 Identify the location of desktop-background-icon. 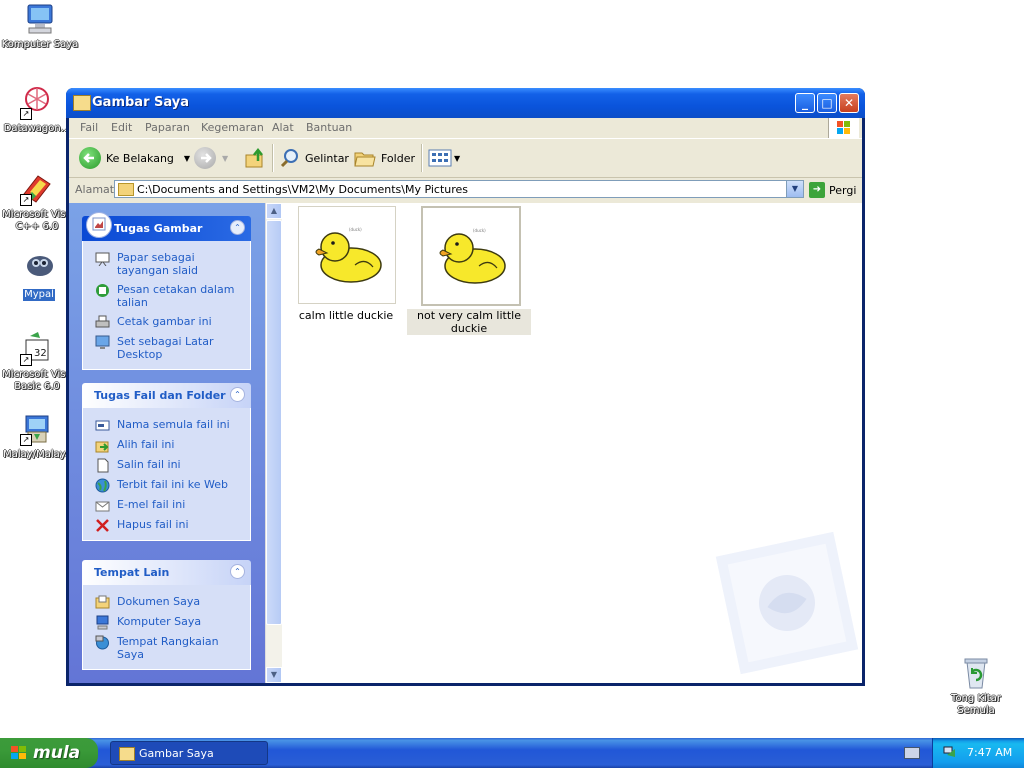
(102, 342).